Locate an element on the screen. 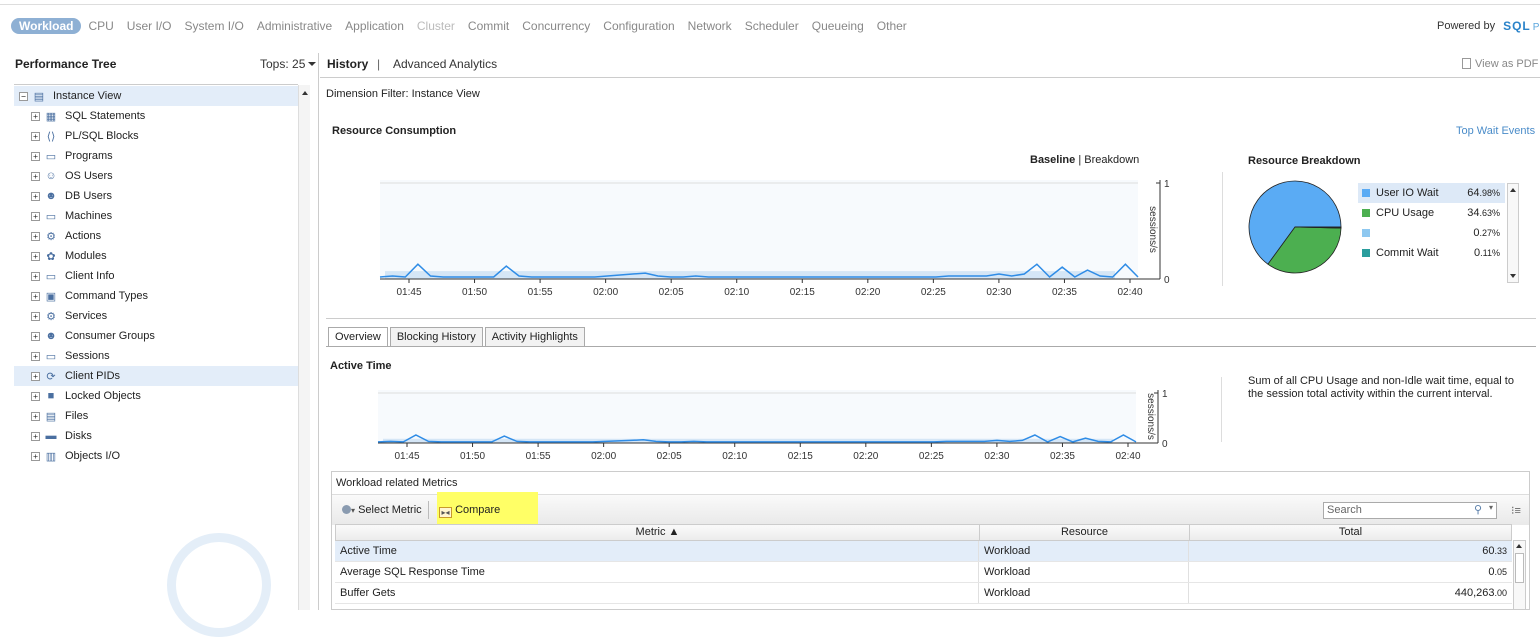 The width and height of the screenshot is (1540, 637). scroll-down-icon is located at coordinates (1513, 276).